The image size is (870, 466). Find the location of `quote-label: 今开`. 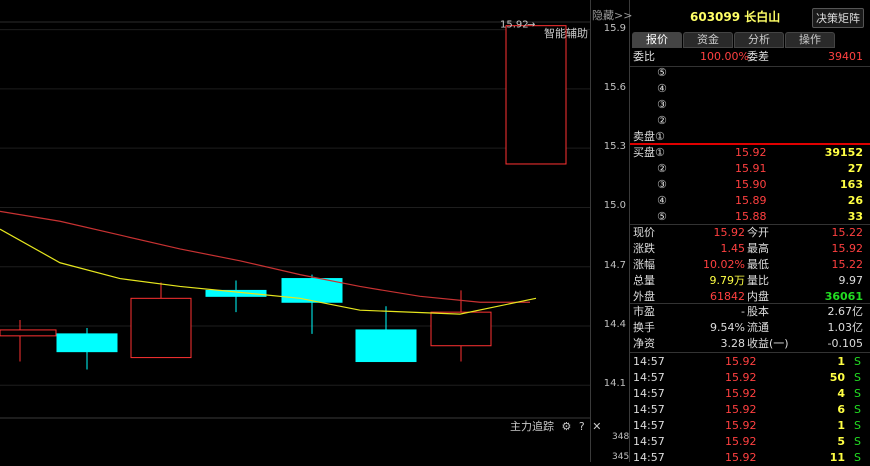

quote-label: 今开 is located at coordinates (758, 232).